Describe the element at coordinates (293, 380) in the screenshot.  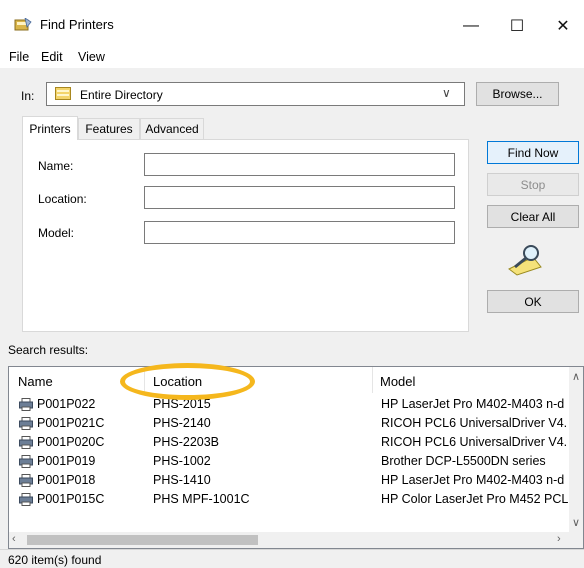
I see `column-header-row` at that location.